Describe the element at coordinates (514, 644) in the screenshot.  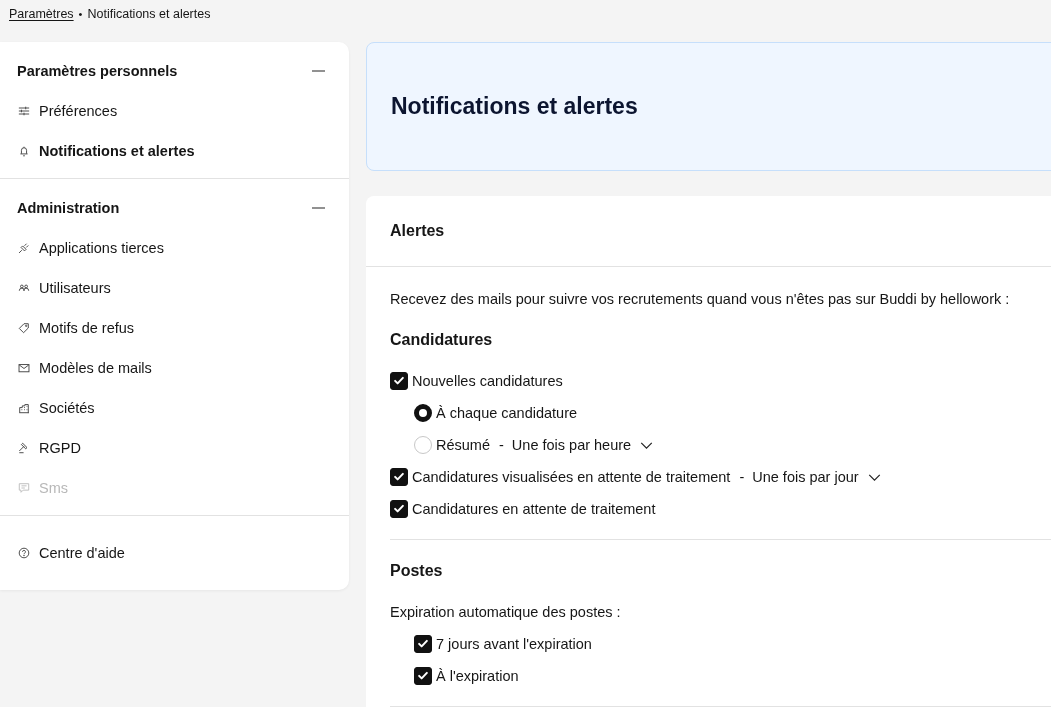
I see `option-label: 7 jours avant l'expiration` at that location.